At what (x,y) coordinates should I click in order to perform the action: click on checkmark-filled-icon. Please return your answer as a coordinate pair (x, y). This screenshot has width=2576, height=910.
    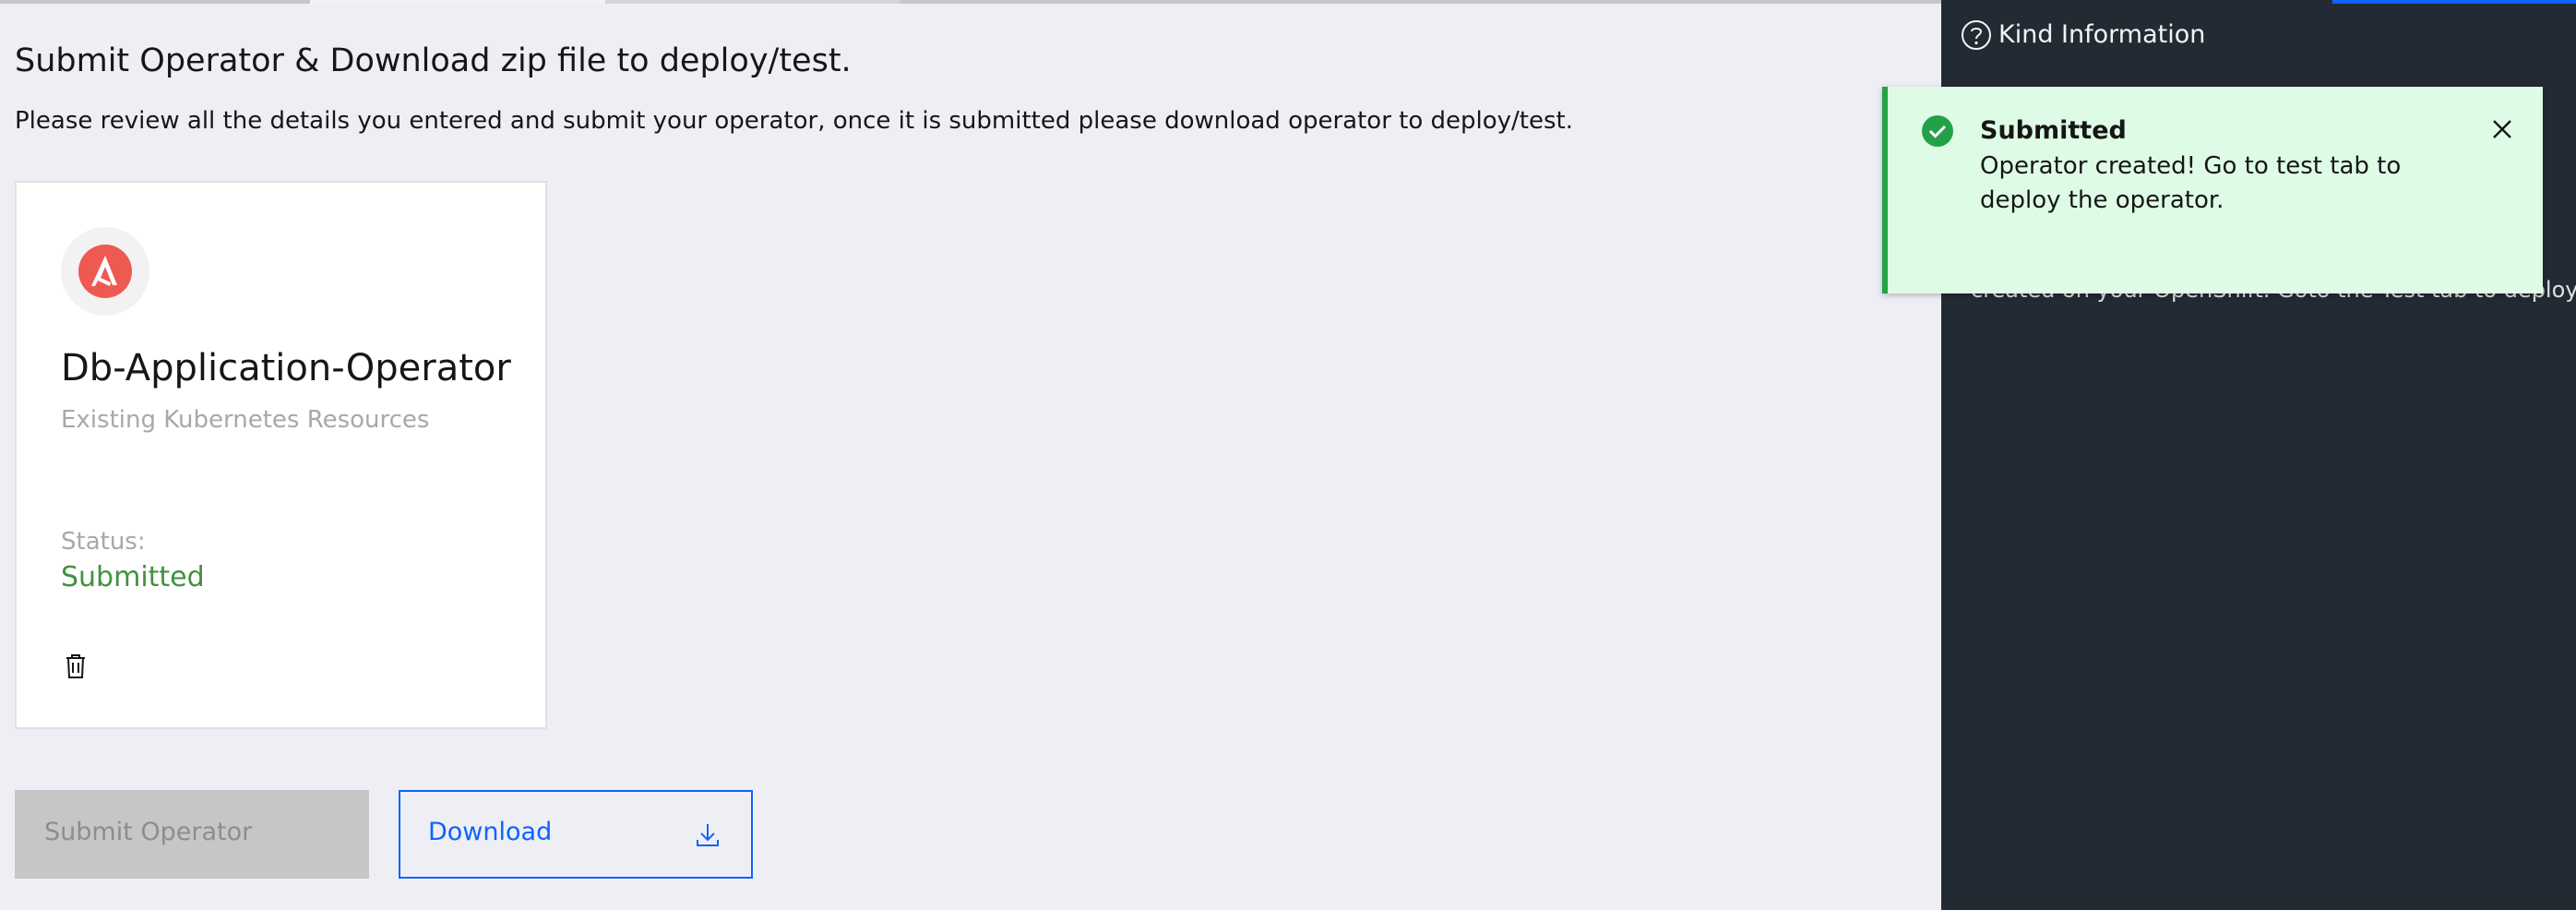
    Looking at the image, I should click on (1937, 131).